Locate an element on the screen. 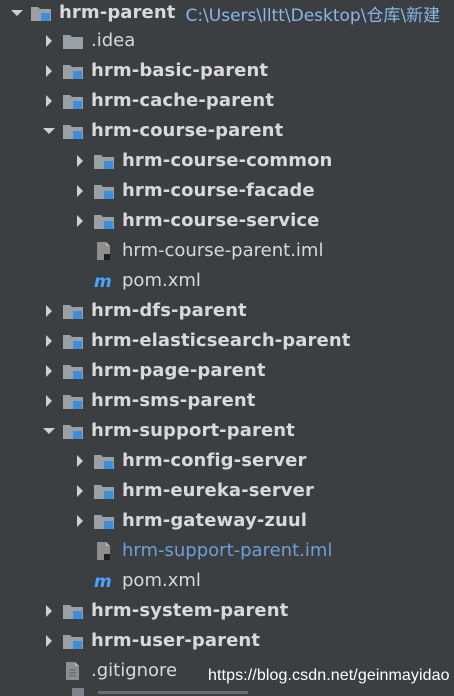 Image resolution: width=454 pixels, height=696 pixels. tree-row: hrm-support-parent.iml is located at coordinates (227, 551).